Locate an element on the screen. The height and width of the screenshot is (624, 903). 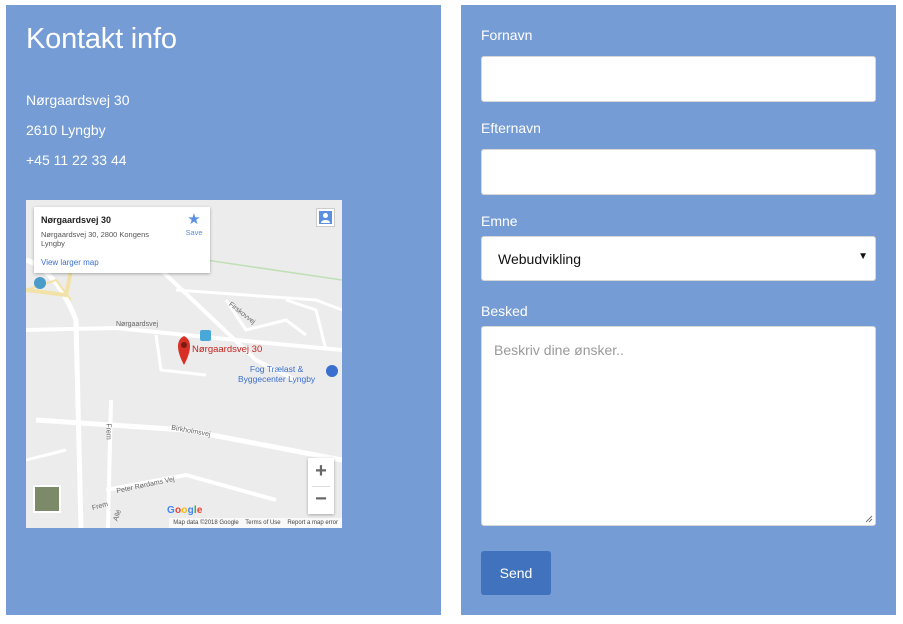
message-placeholder: Beskriv dine ønsker.. is located at coordinates (559, 350).